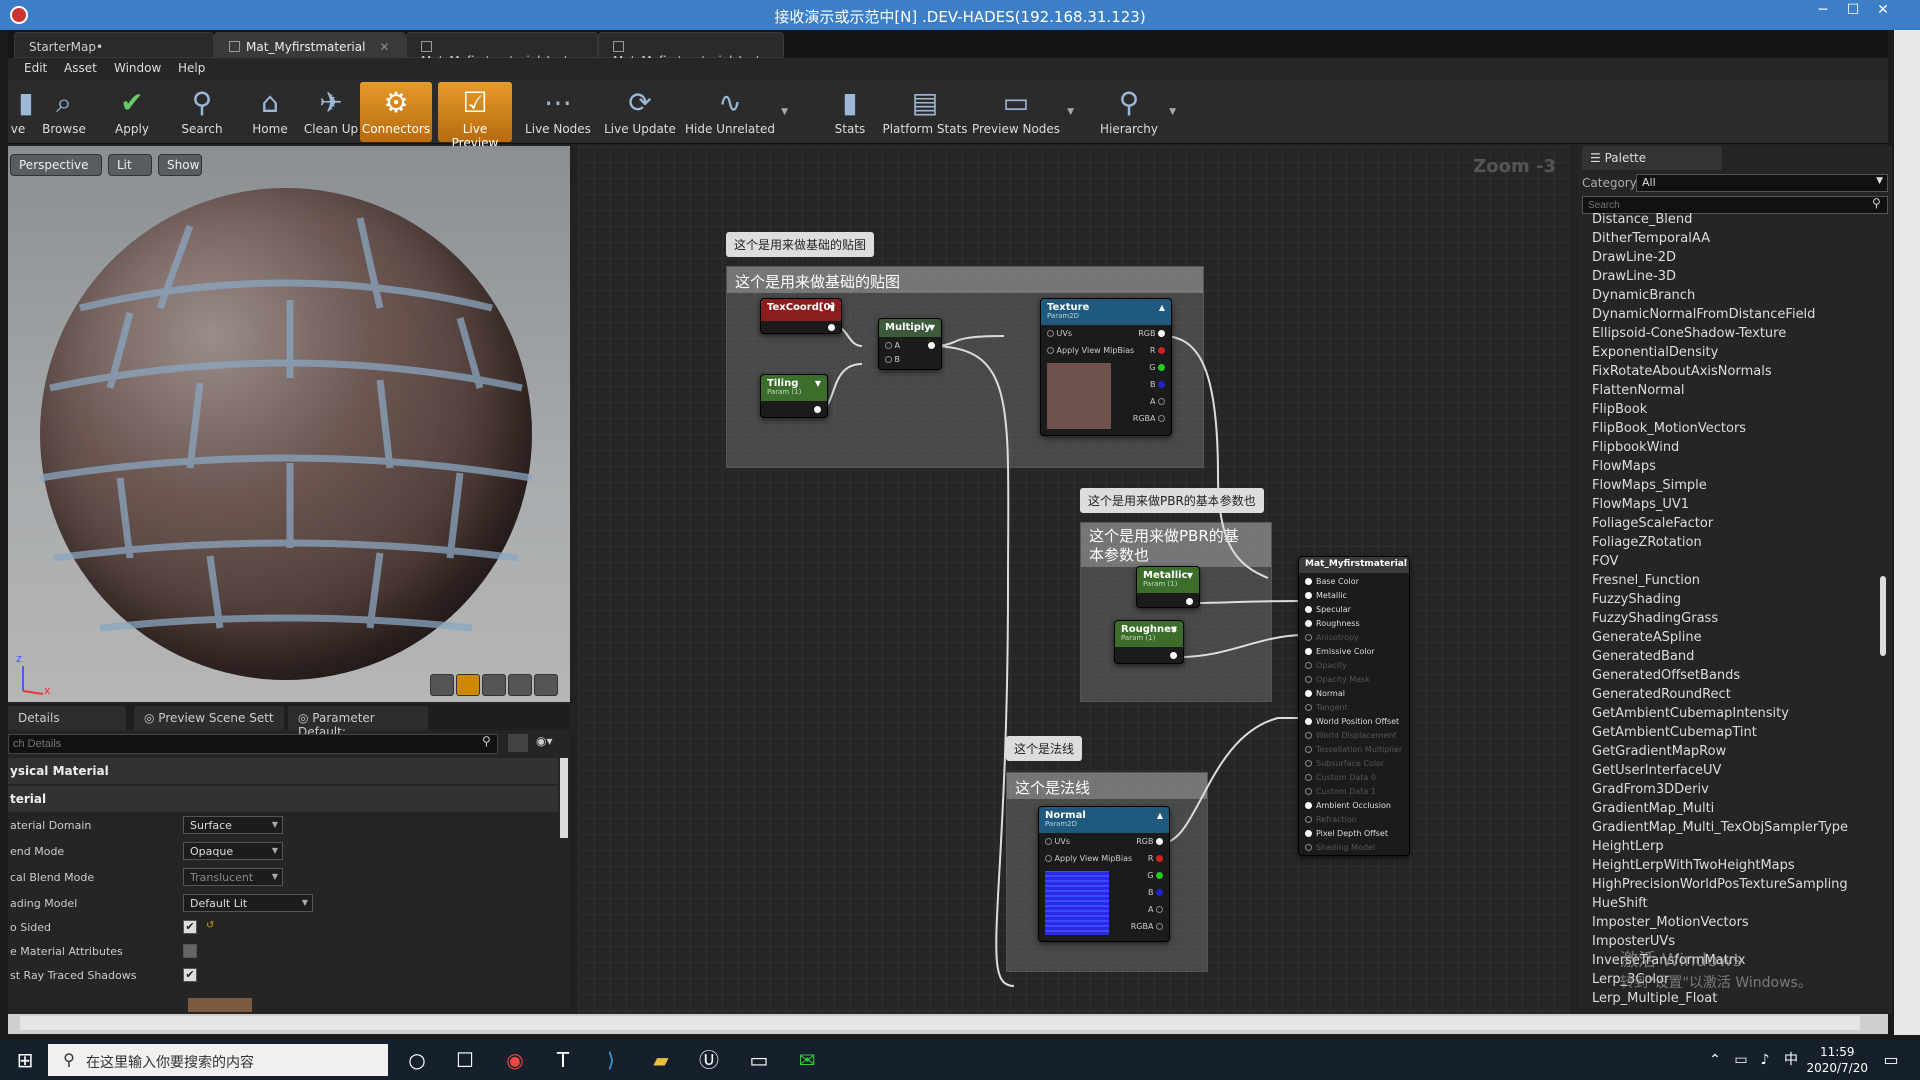 The height and width of the screenshot is (1080, 1920). What do you see at coordinates (1344, 763) in the screenshot?
I see `result-input-pin: Subsurface Color` at bounding box center [1344, 763].